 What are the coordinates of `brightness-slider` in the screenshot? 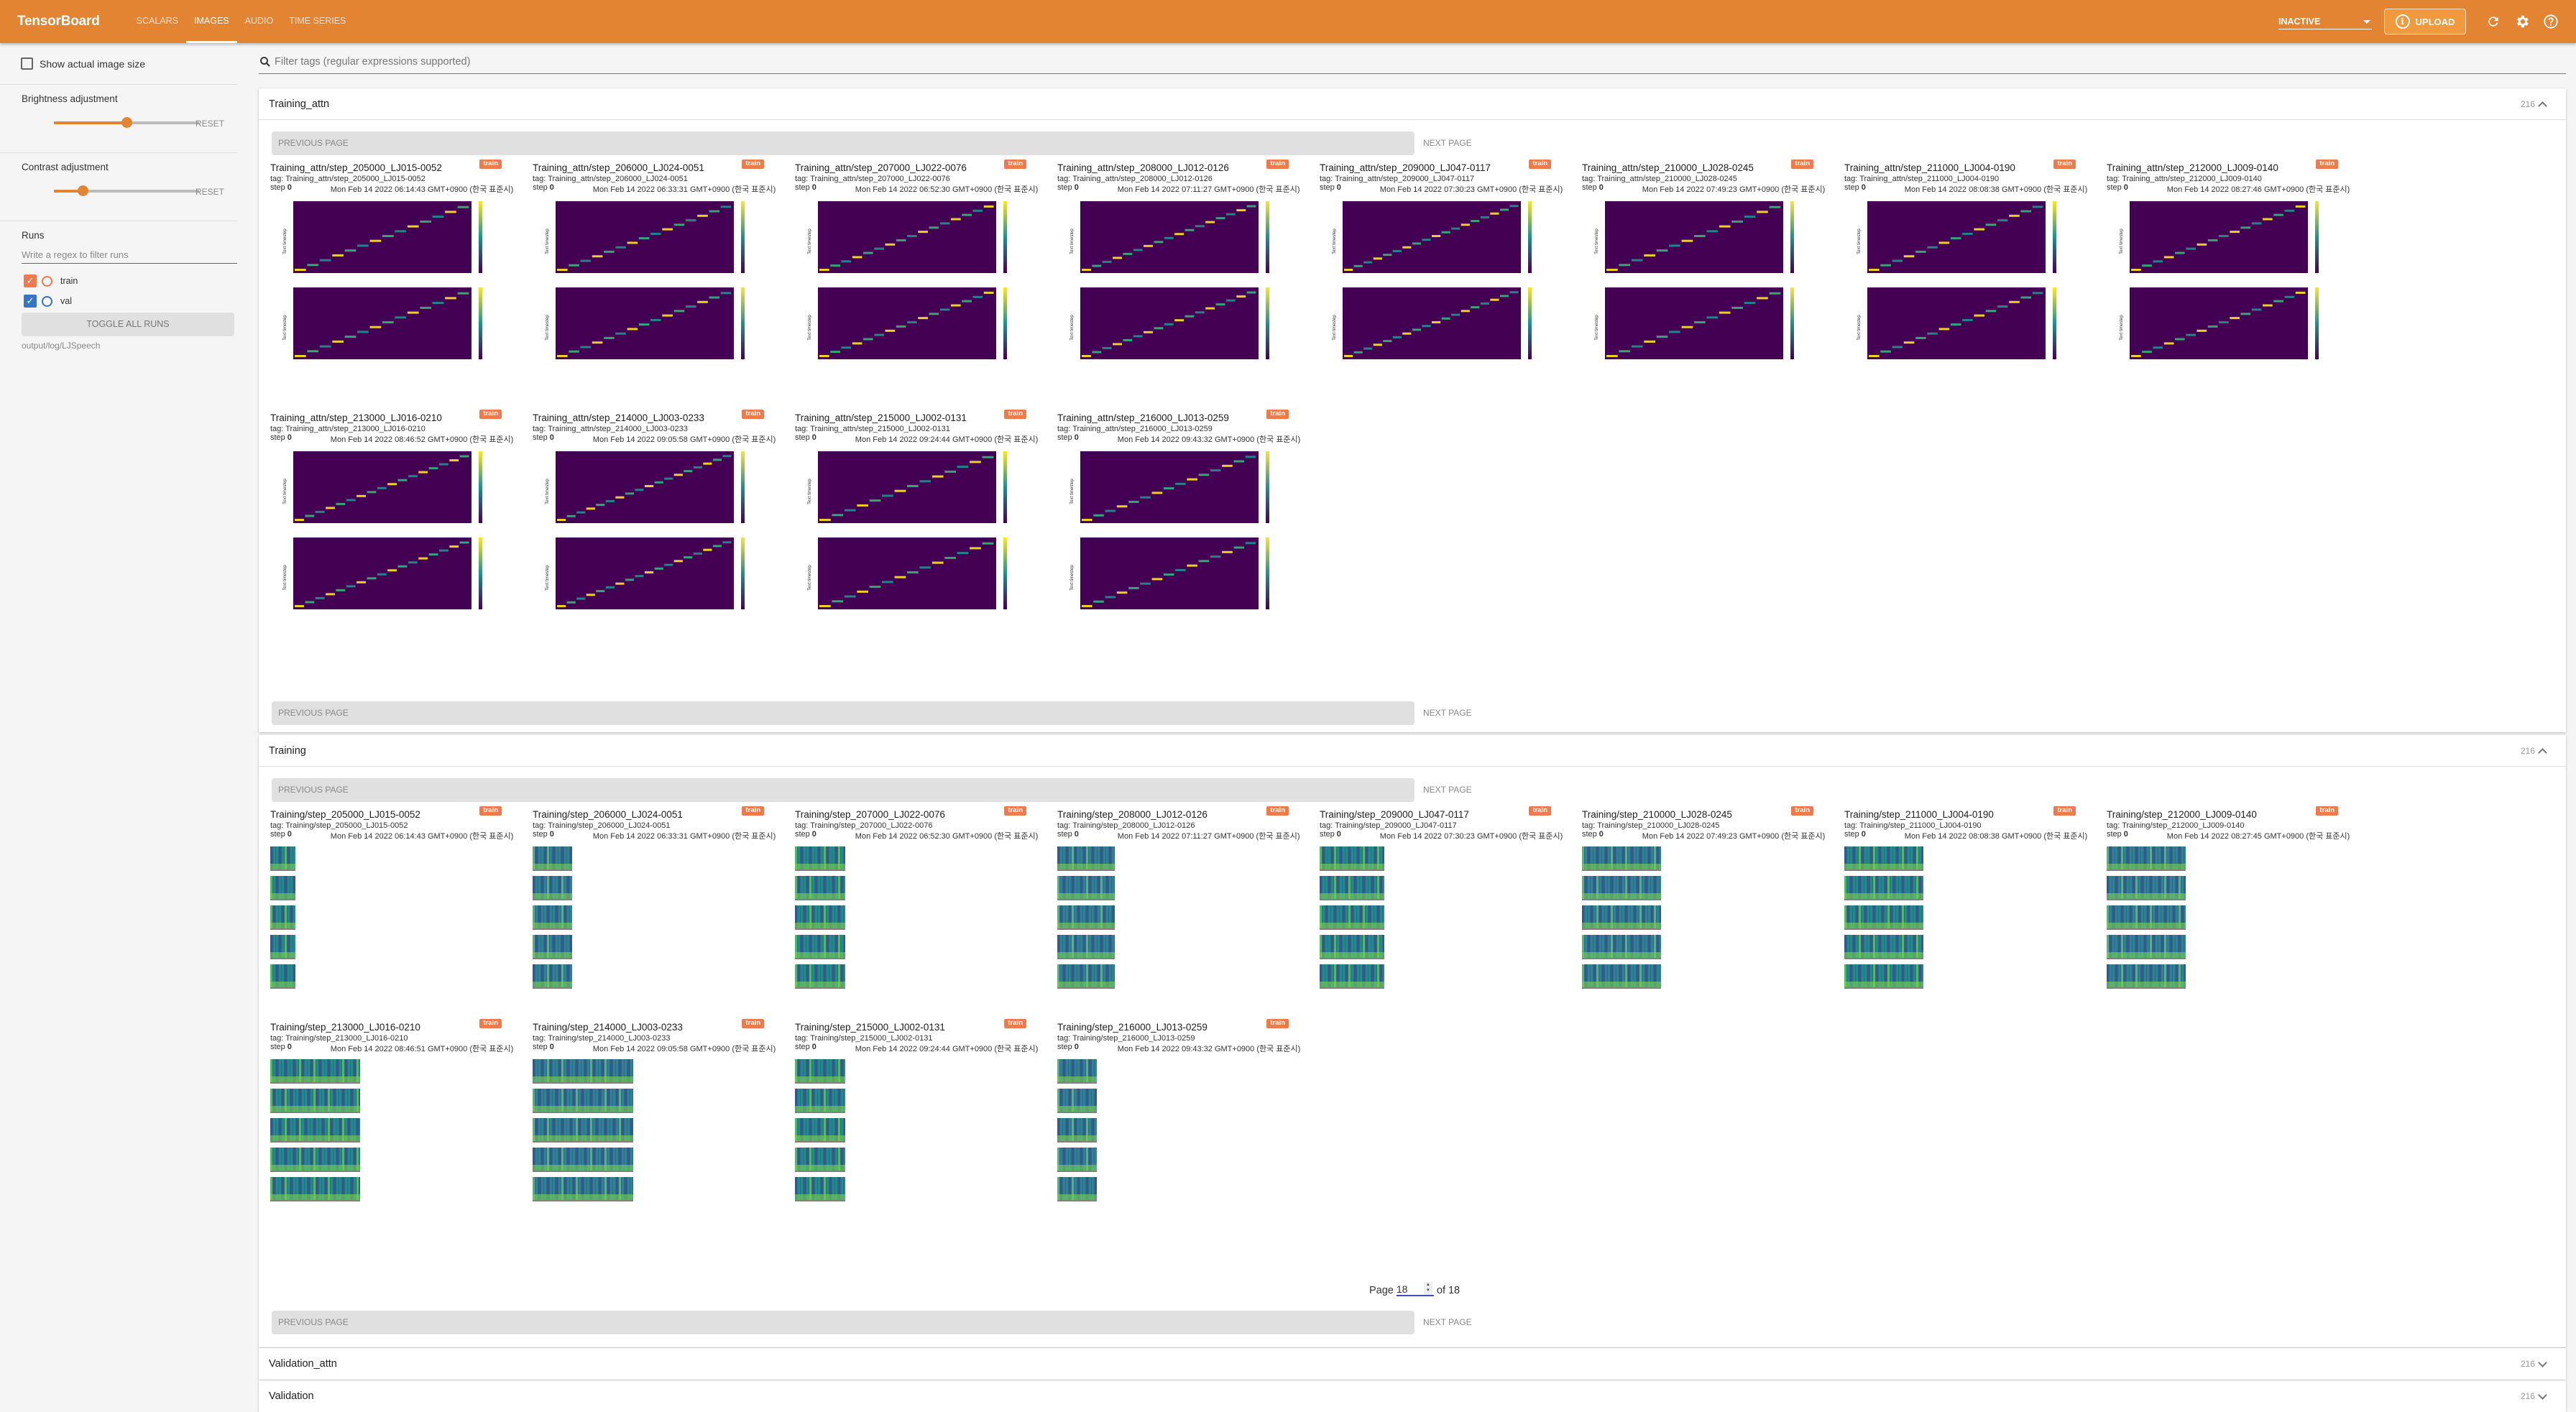 It's located at (126, 123).